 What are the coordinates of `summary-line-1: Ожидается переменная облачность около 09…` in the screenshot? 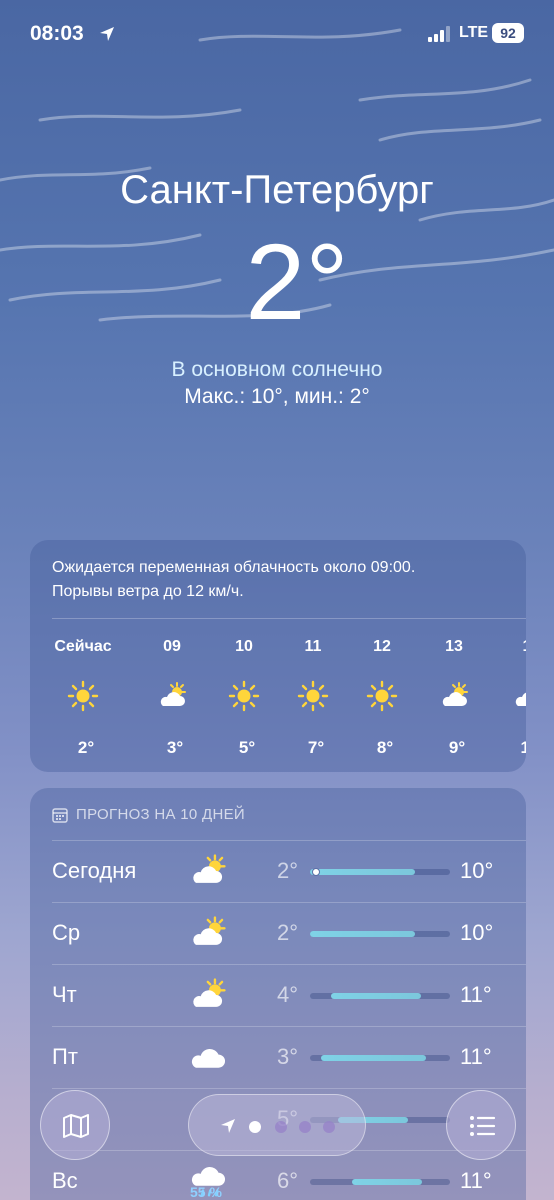 It's located at (234, 567).